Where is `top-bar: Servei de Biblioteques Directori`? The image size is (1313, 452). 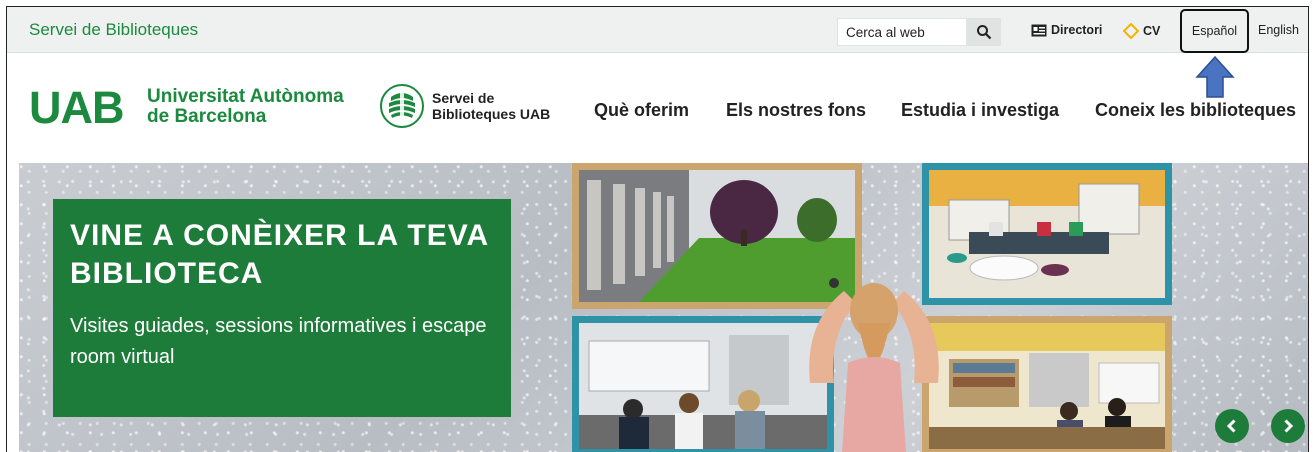 top-bar: Servei de Biblioteques Directori is located at coordinates (657, 30).